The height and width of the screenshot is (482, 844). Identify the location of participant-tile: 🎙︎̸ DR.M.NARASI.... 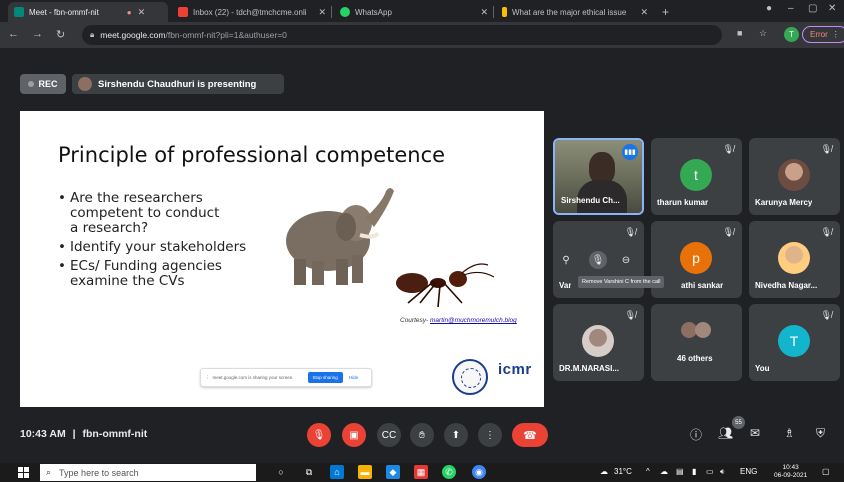
(598, 342).